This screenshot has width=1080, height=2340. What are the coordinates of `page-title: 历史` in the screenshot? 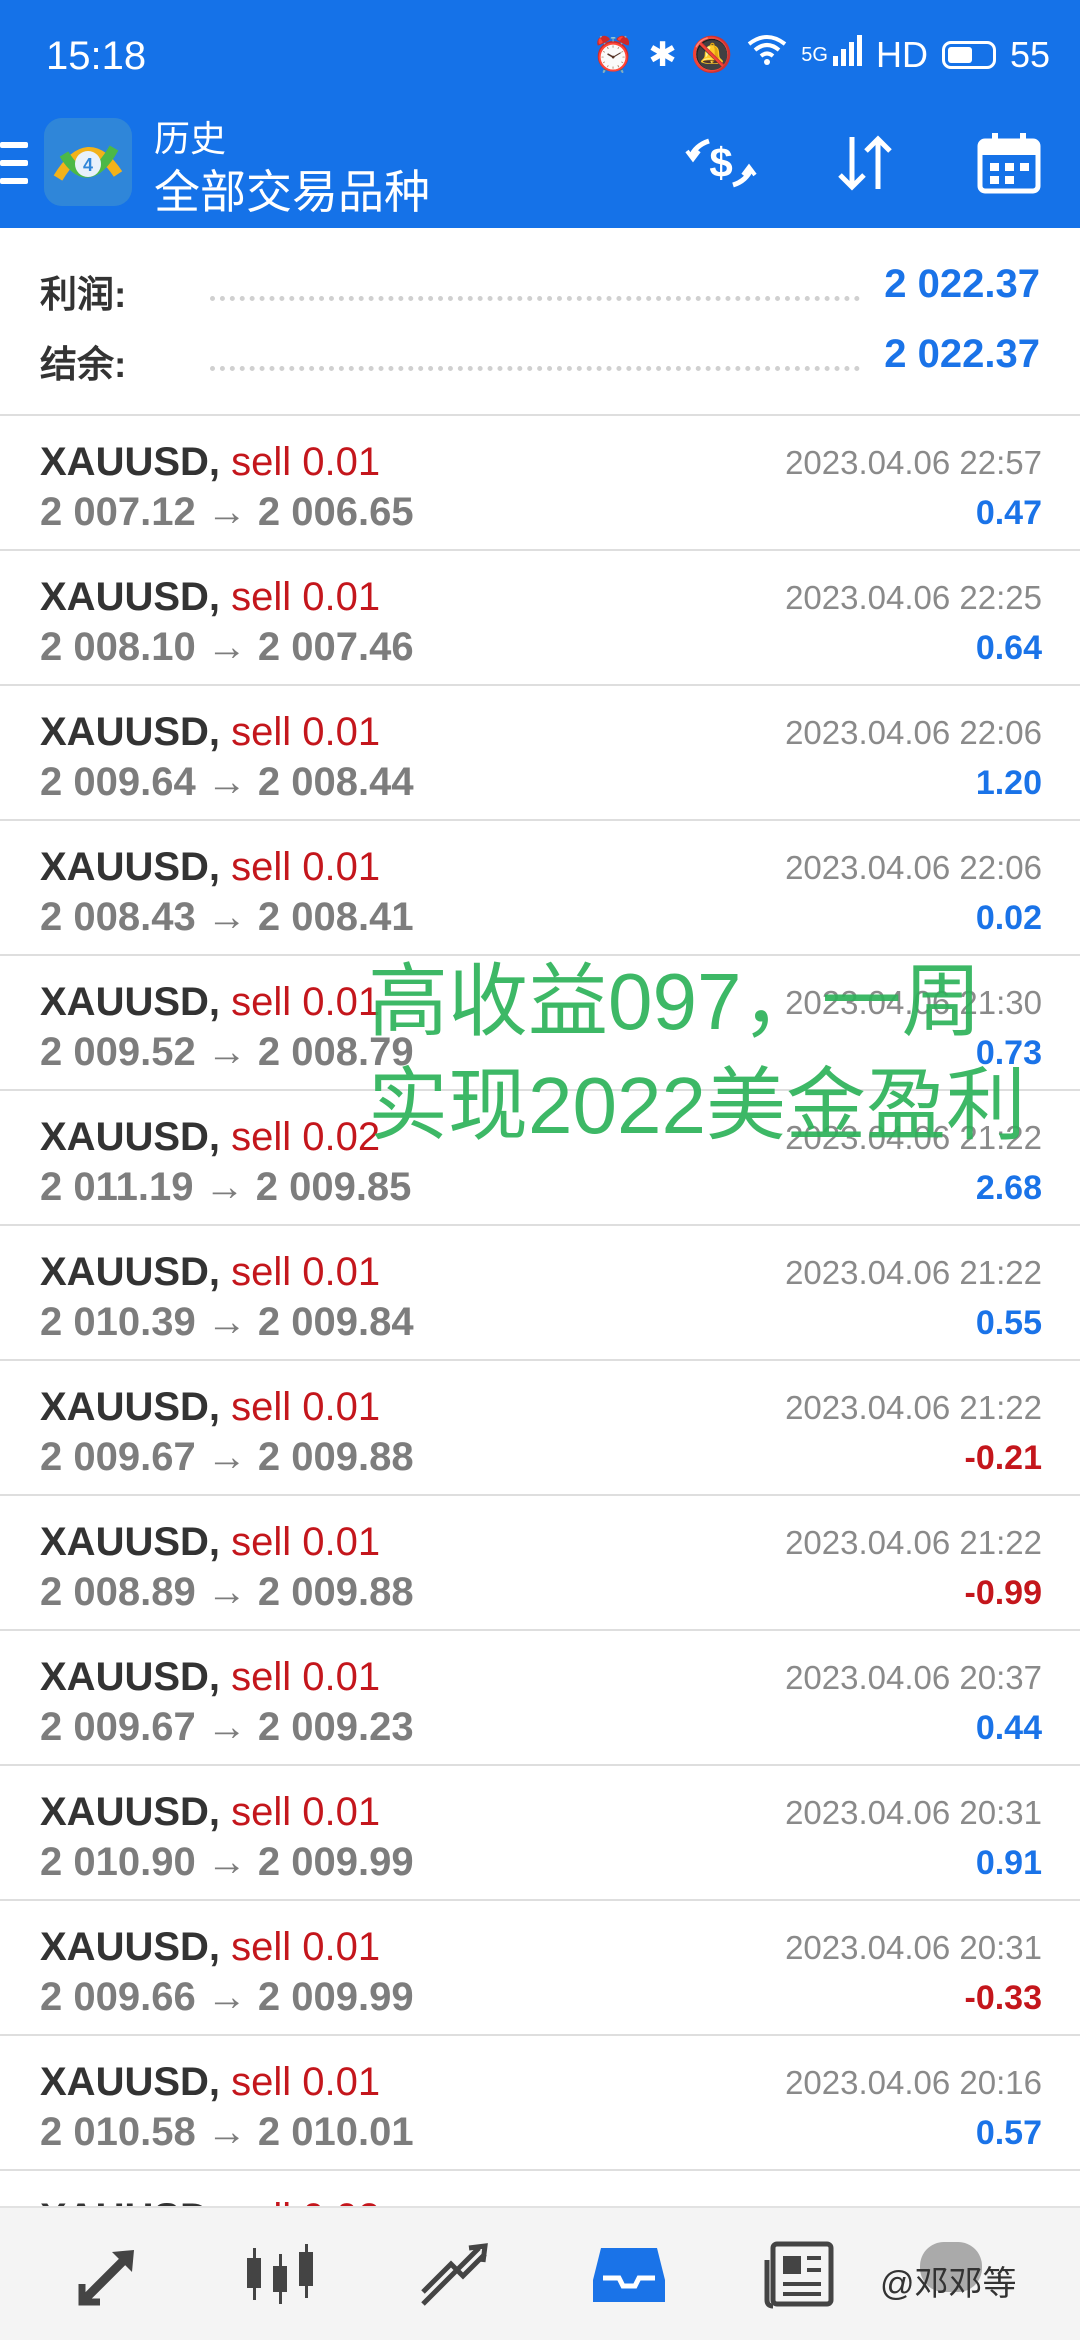 It's located at (190, 138).